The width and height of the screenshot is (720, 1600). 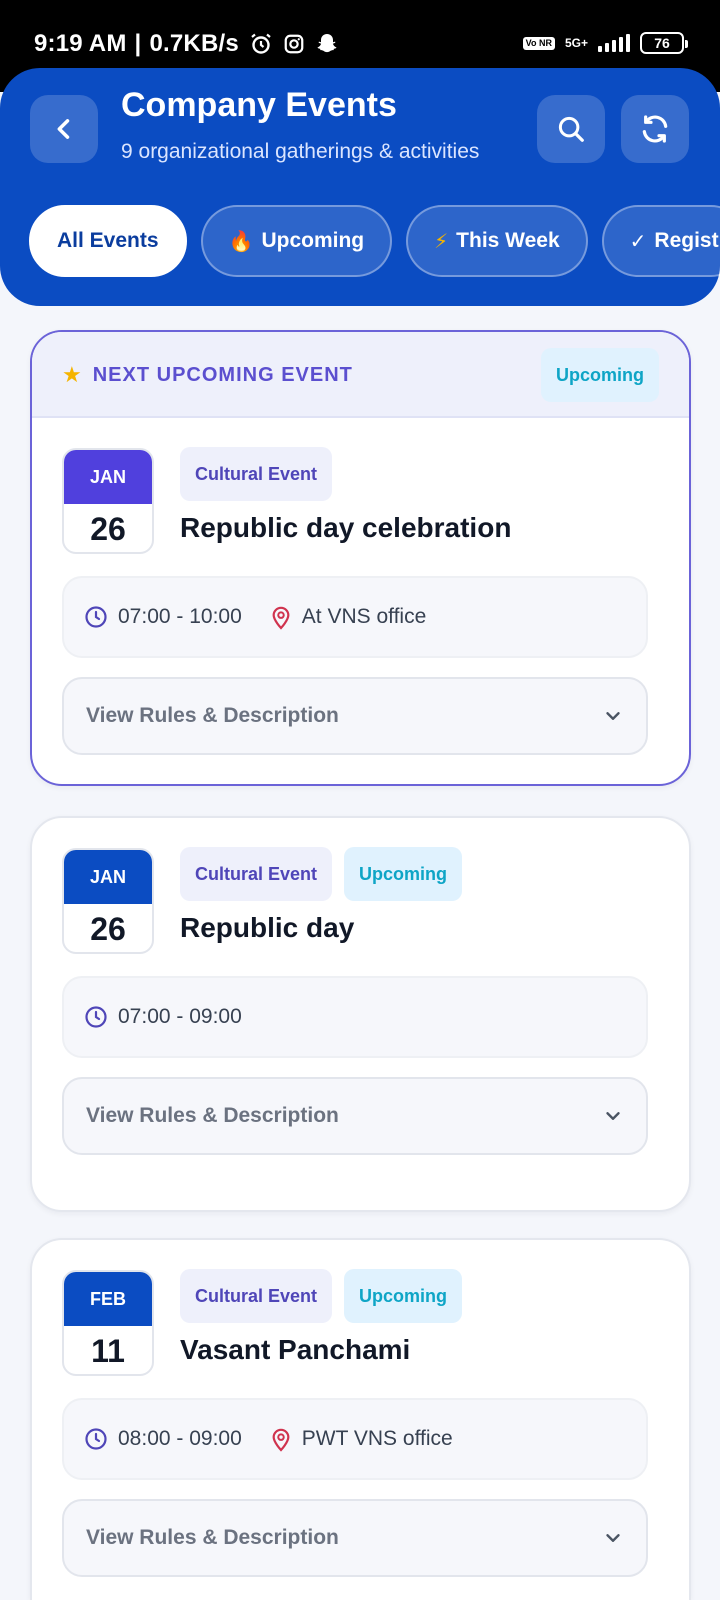 I want to click on status-right: Vo NR 5G+ 76, so click(x=605, y=43).